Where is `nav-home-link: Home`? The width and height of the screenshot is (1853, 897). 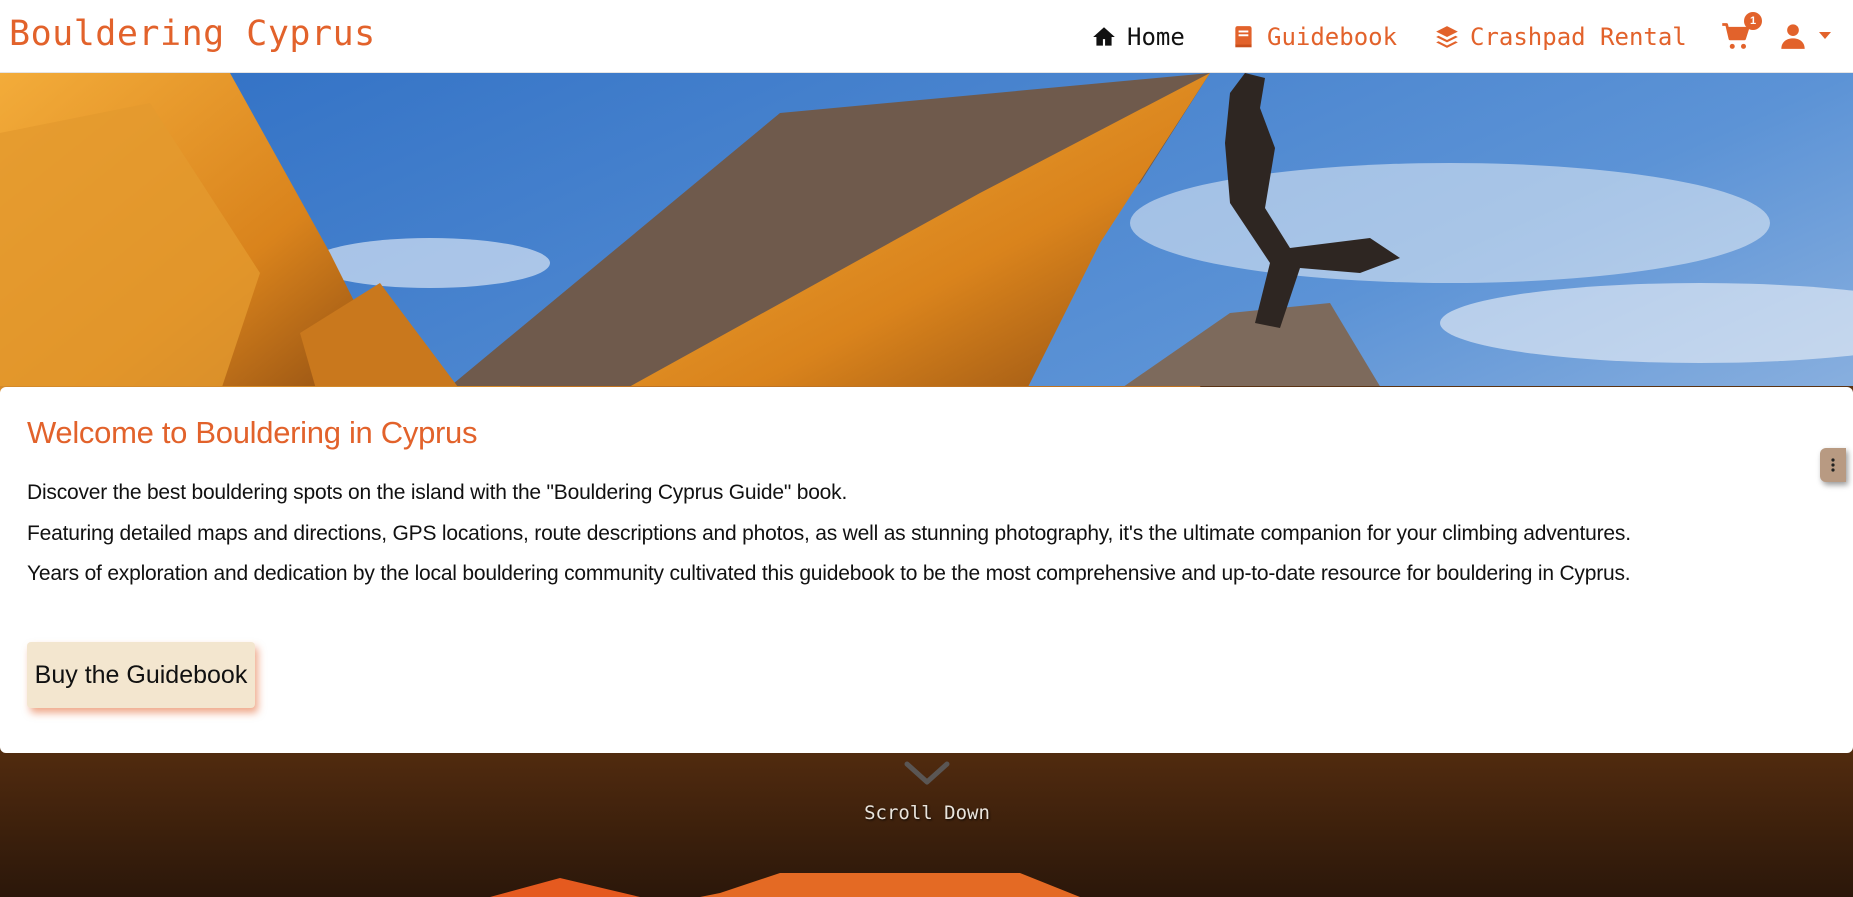 nav-home-link: Home is located at coordinates (1138, 37).